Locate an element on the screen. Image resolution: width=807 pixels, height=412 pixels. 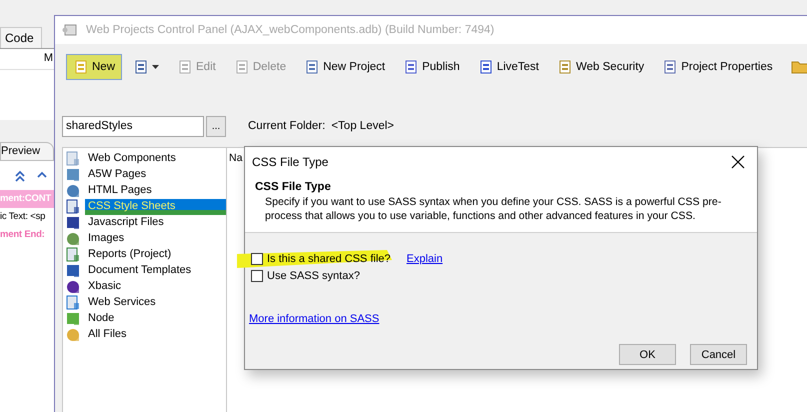
editor-area is located at coordinates (28, 95).